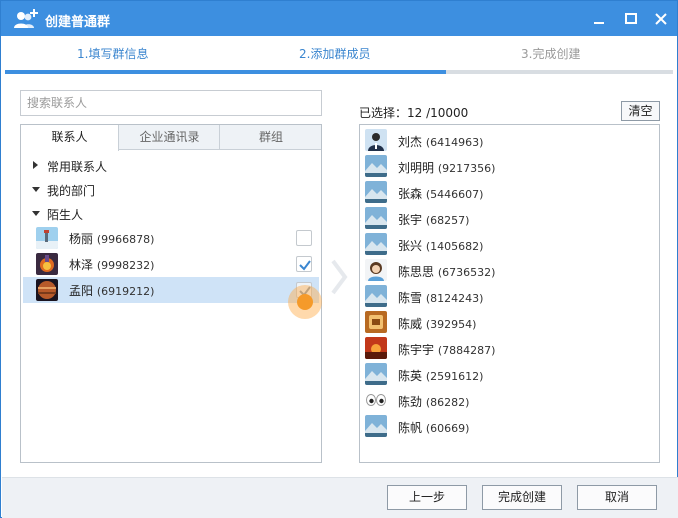  I want to click on fire-avatar, so click(47, 264).